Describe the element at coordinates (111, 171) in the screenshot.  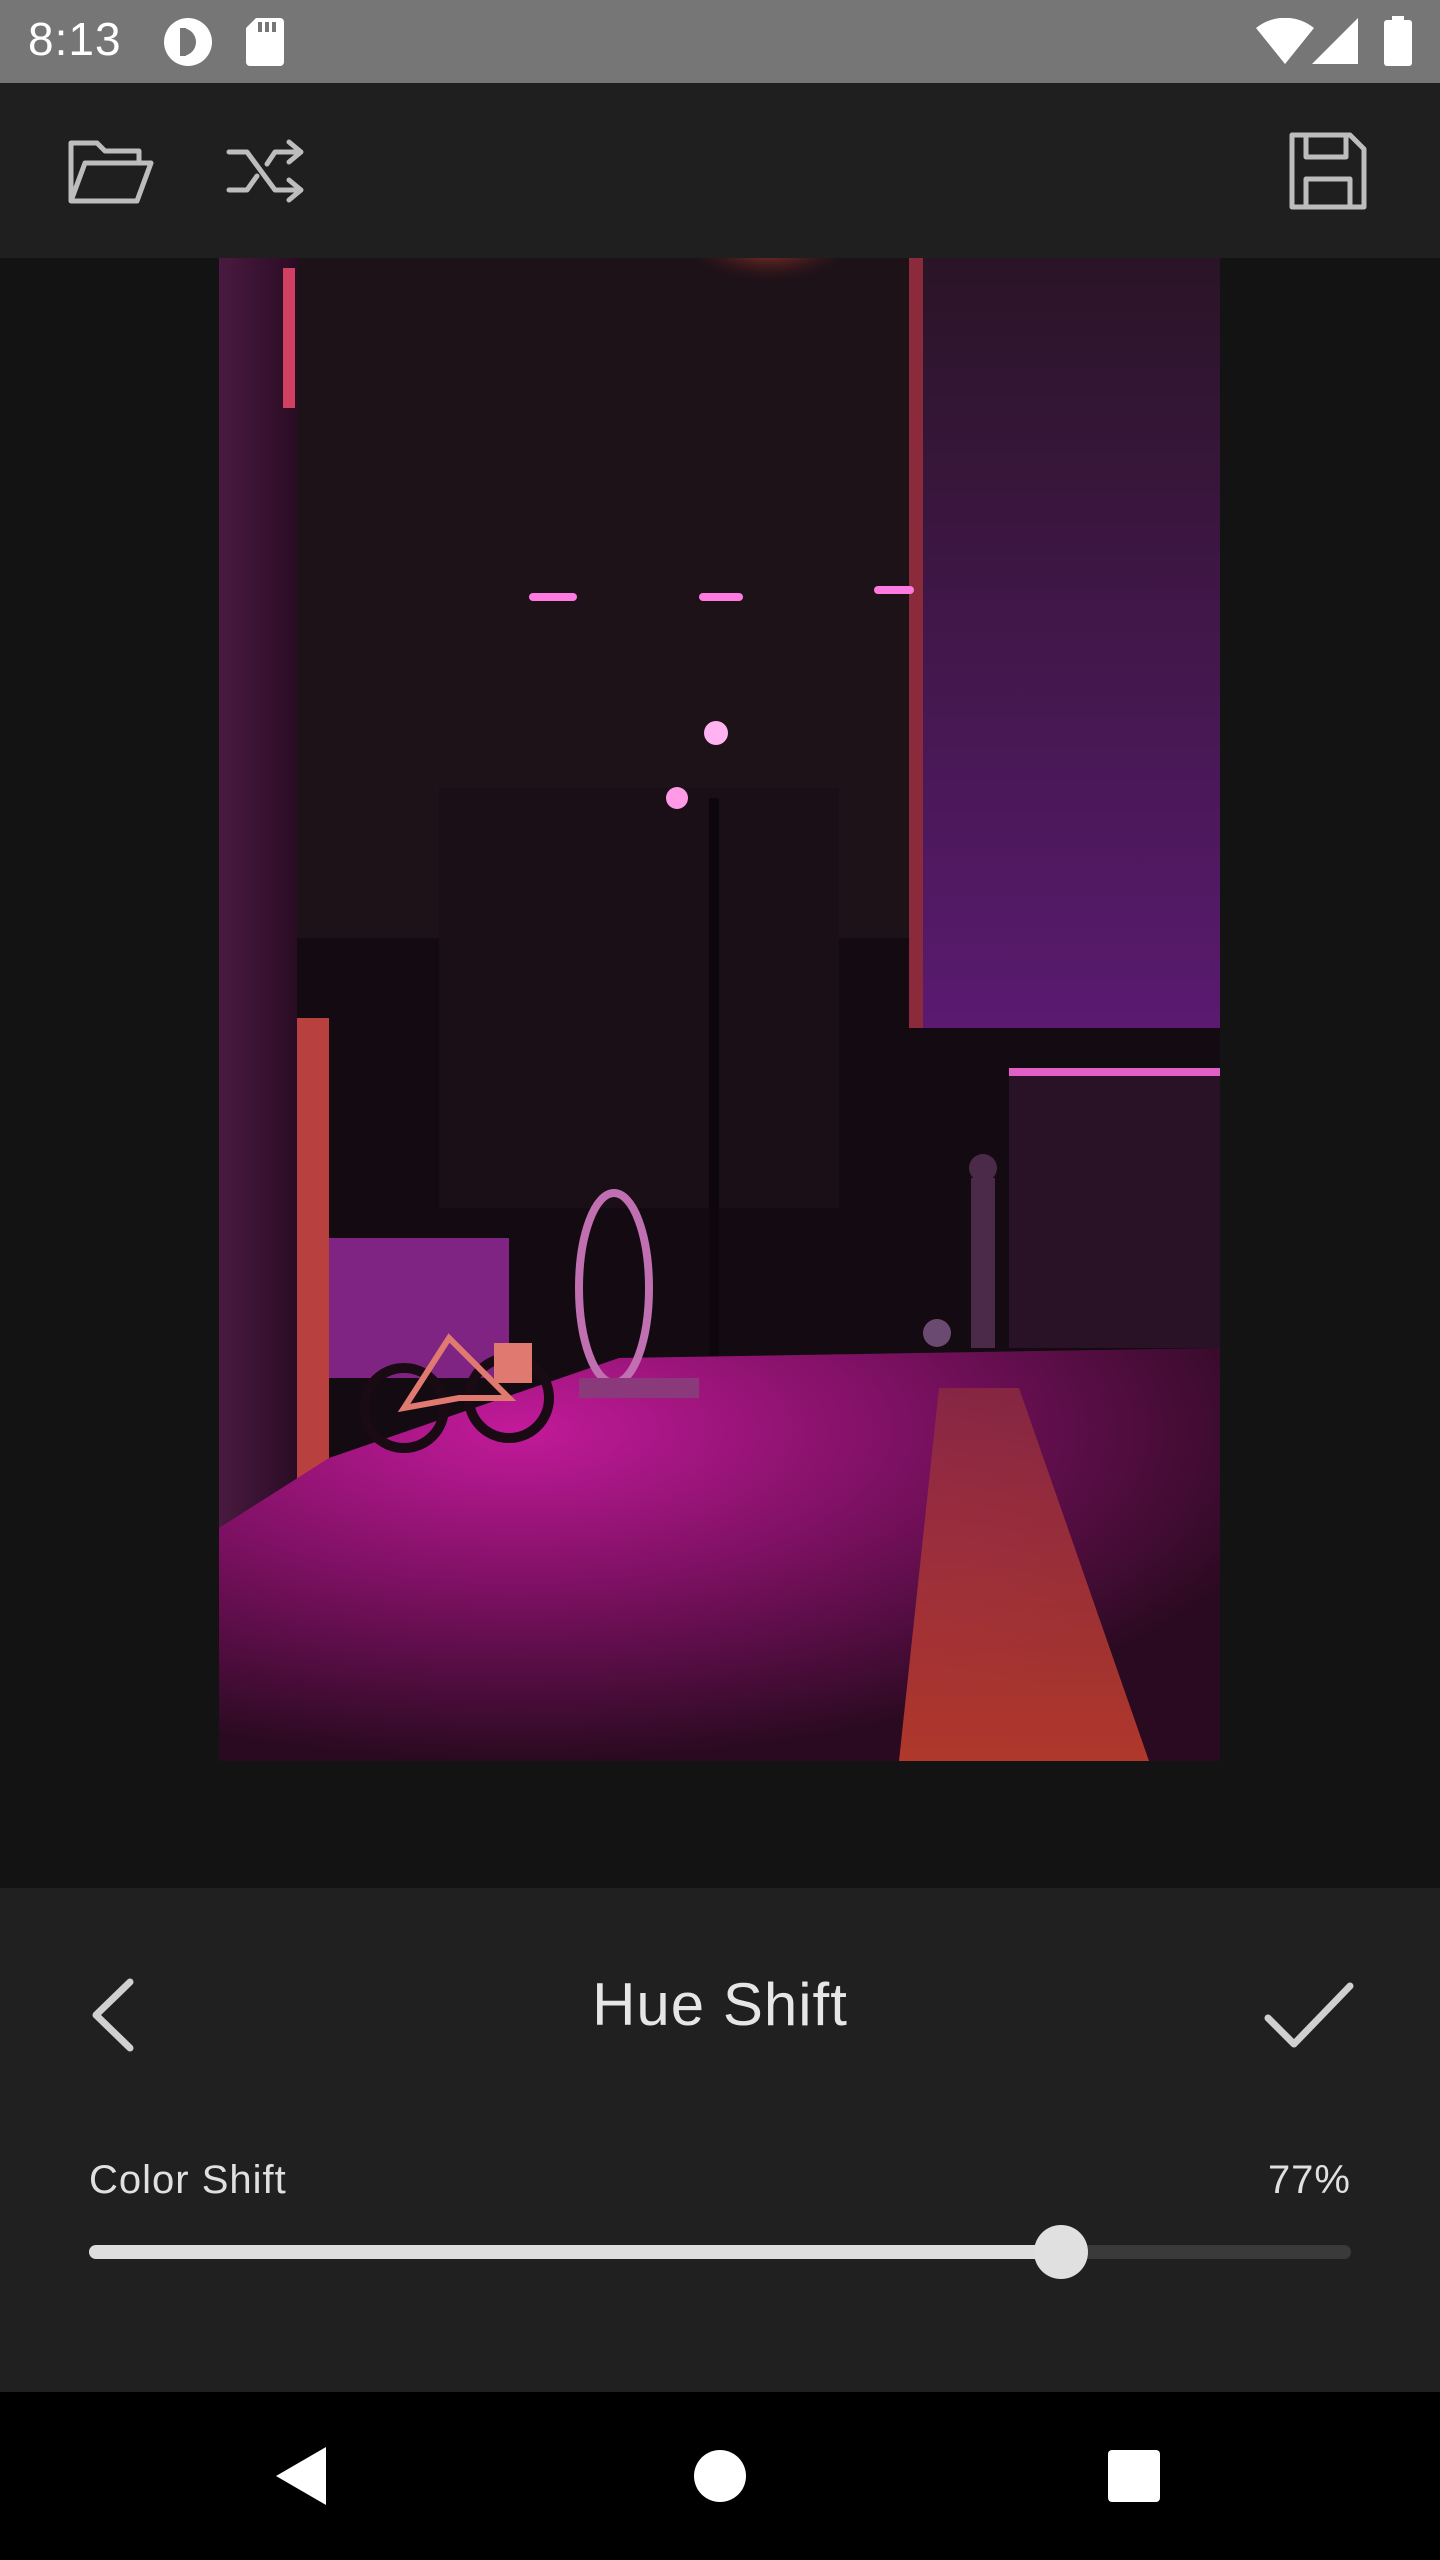
I see `folder-open-icon` at that location.